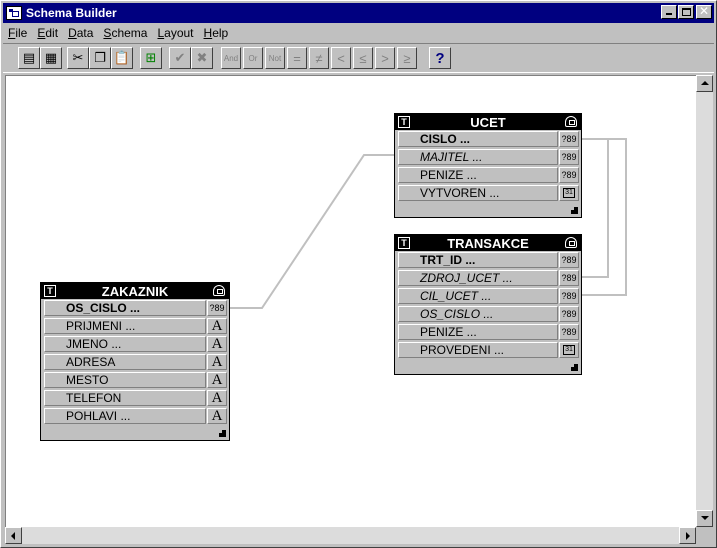  I want to click on toolbar-view-button: ▤, so click(29, 58).